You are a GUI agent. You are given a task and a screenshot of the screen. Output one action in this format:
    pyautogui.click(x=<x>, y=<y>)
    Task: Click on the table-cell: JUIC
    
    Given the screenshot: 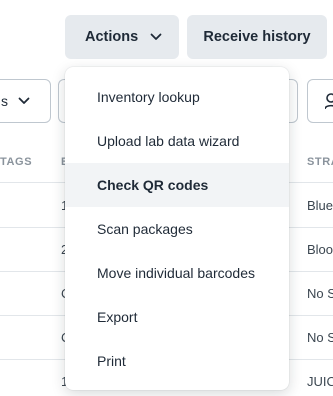 What is the action you would take?
    pyautogui.click(x=320, y=381)
    